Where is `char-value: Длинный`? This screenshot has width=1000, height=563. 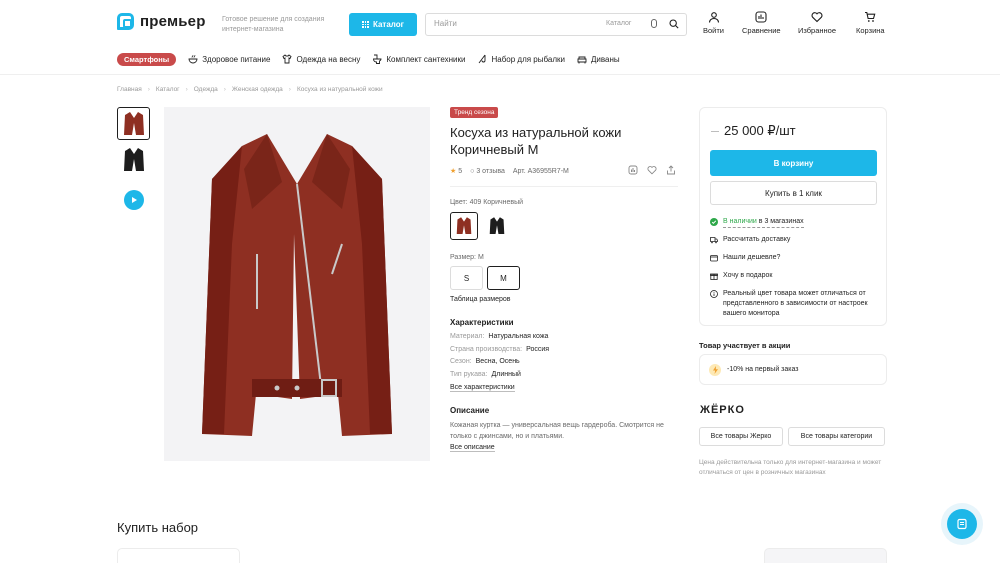
char-value: Длинный is located at coordinates (506, 374).